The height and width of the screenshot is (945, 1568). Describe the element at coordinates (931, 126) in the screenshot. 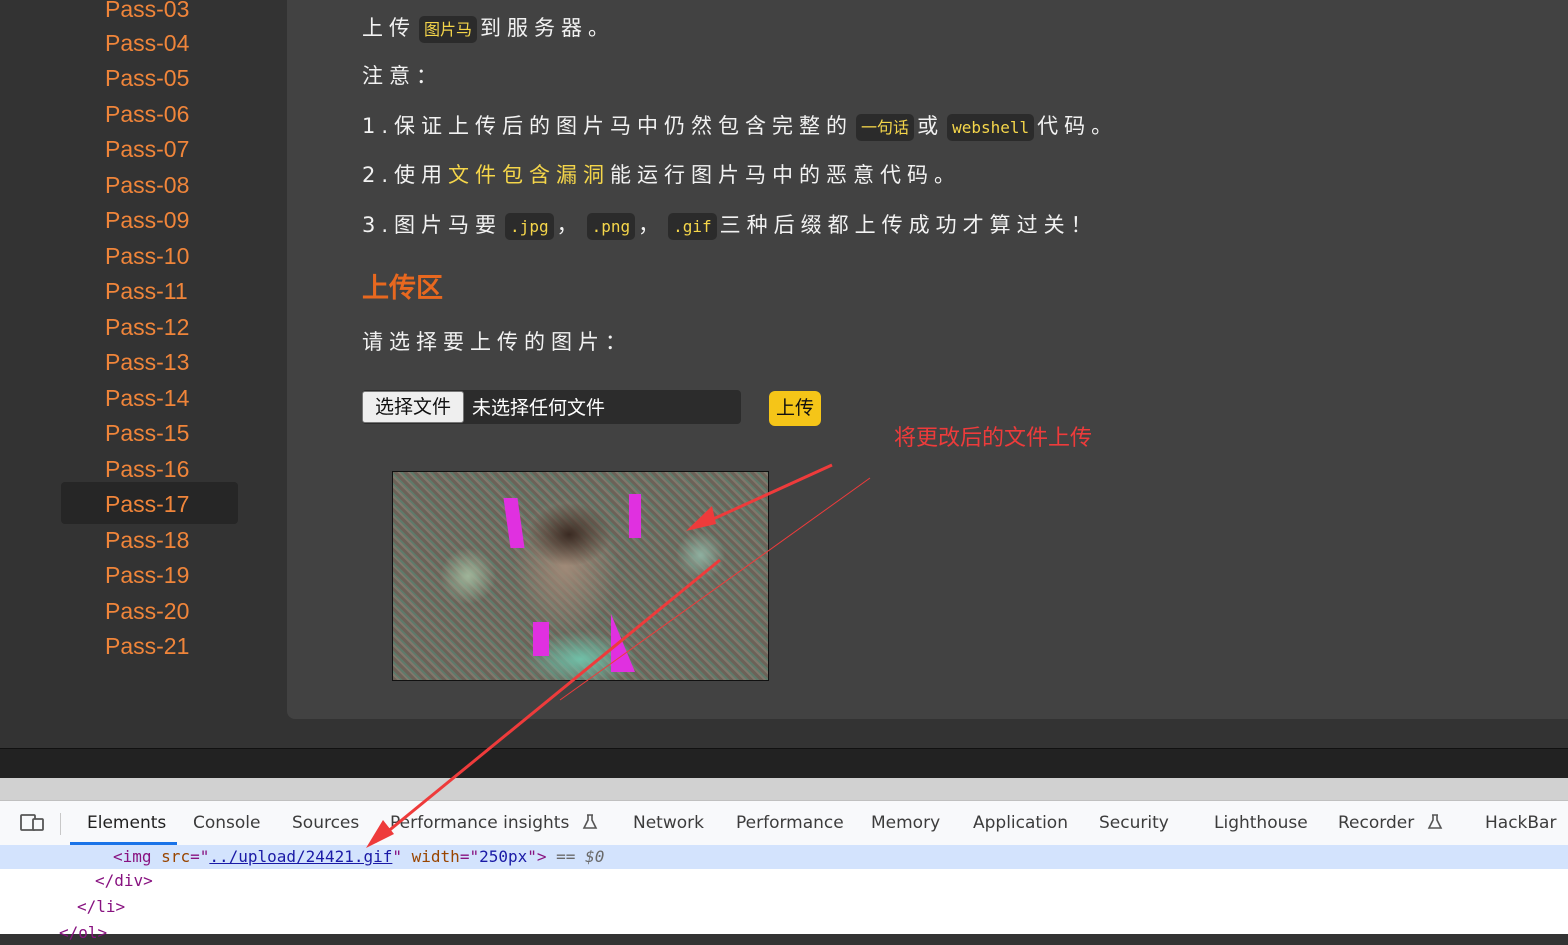

I see `task-line-2-mid: 或` at that location.